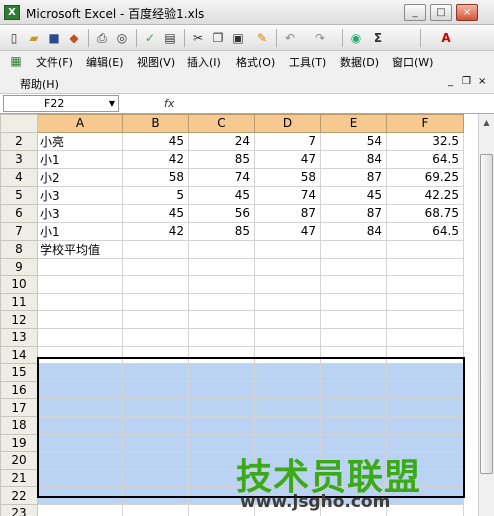 The image size is (494, 516). Describe the element at coordinates (356, 38) in the screenshot. I see `hyperlink-icon: ◉` at that location.